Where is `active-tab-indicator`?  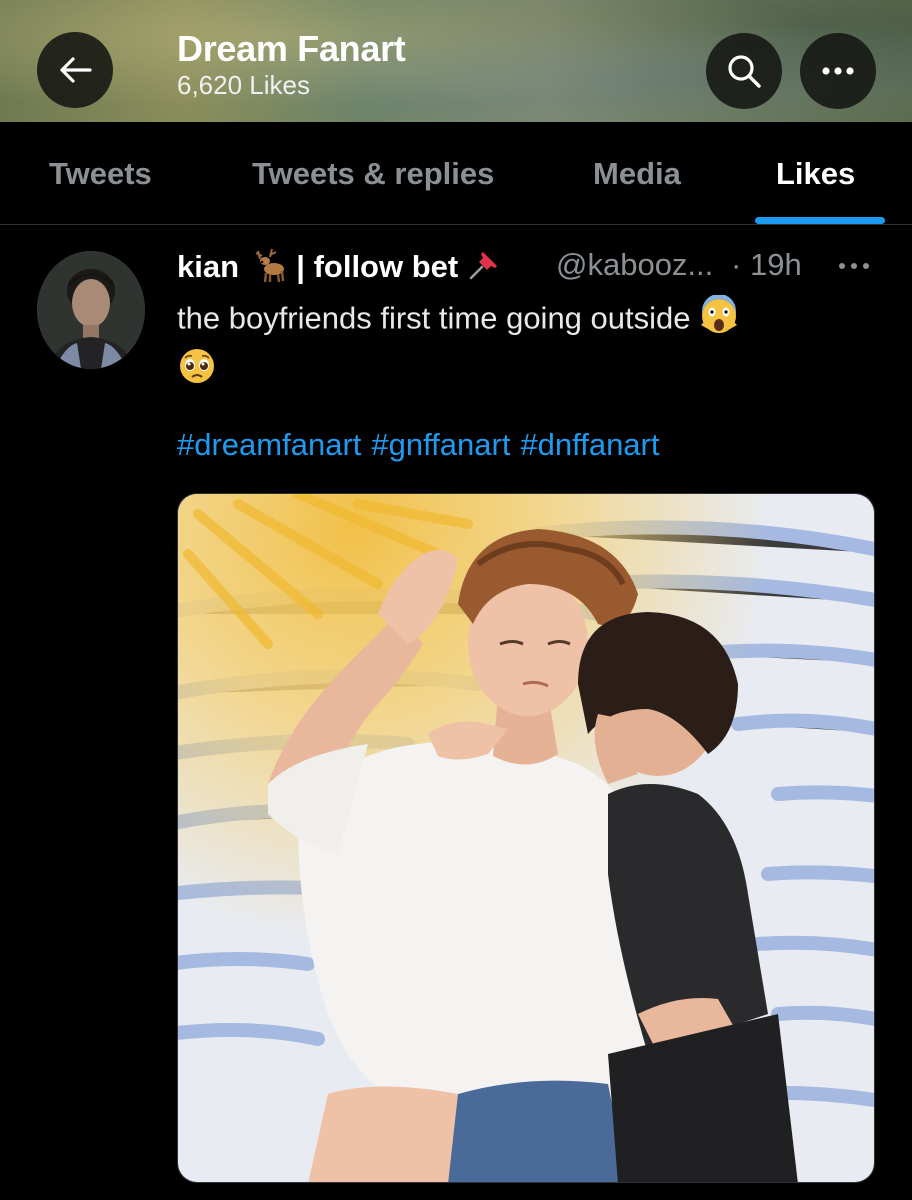 active-tab-indicator is located at coordinates (820, 220).